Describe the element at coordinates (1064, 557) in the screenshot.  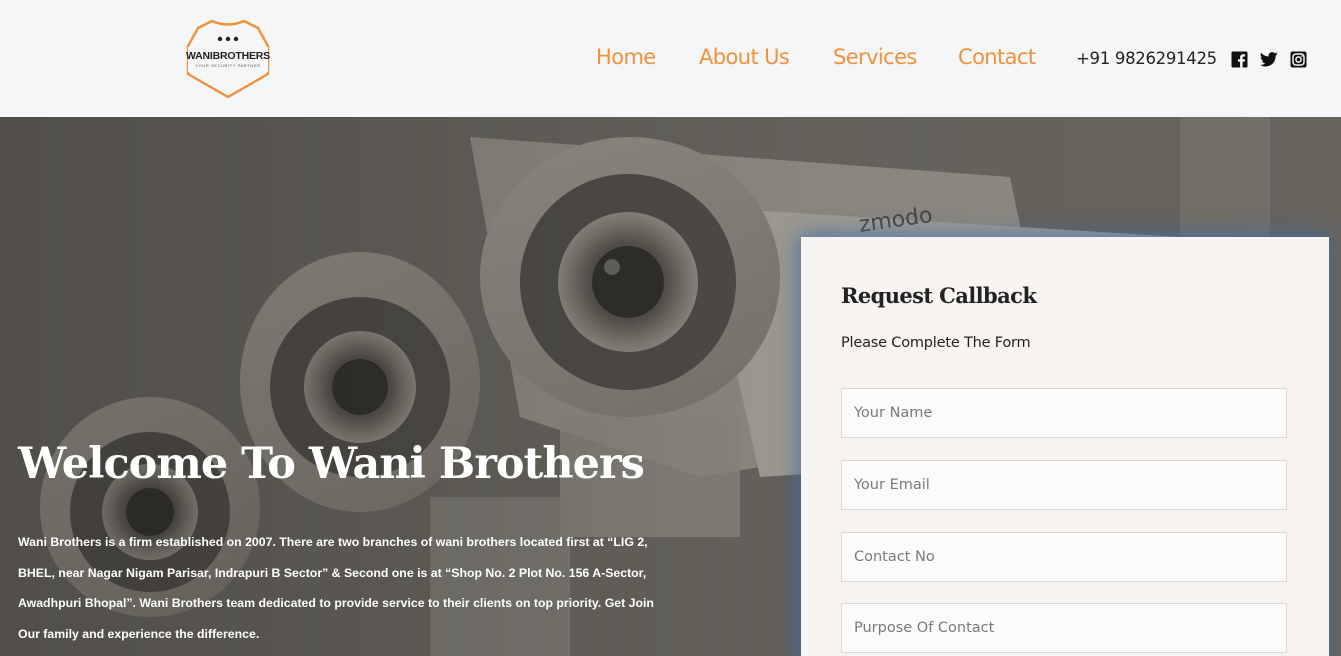
I see `contact-number-field` at that location.